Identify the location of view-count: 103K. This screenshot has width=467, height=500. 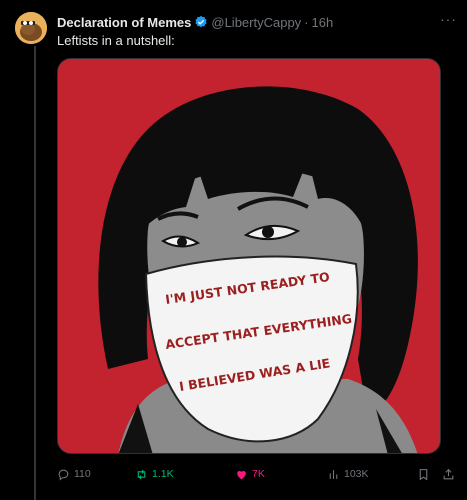
(356, 474).